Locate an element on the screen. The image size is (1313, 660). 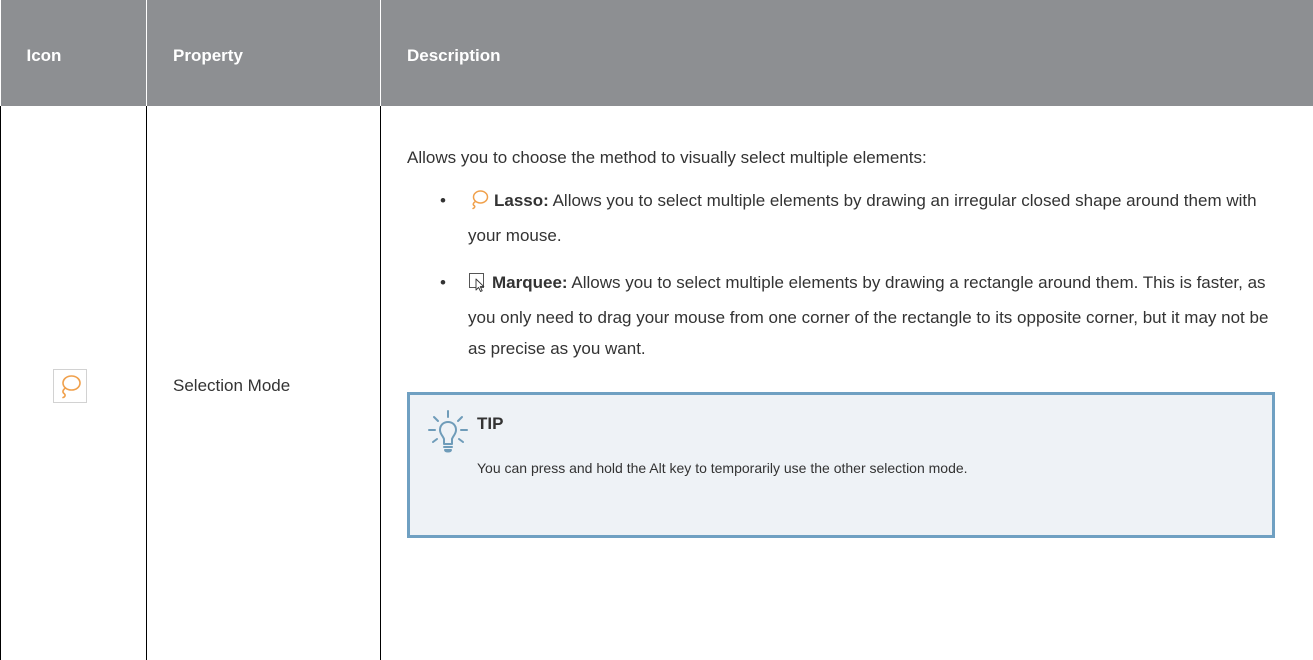
tip-title: TIP is located at coordinates (490, 424).